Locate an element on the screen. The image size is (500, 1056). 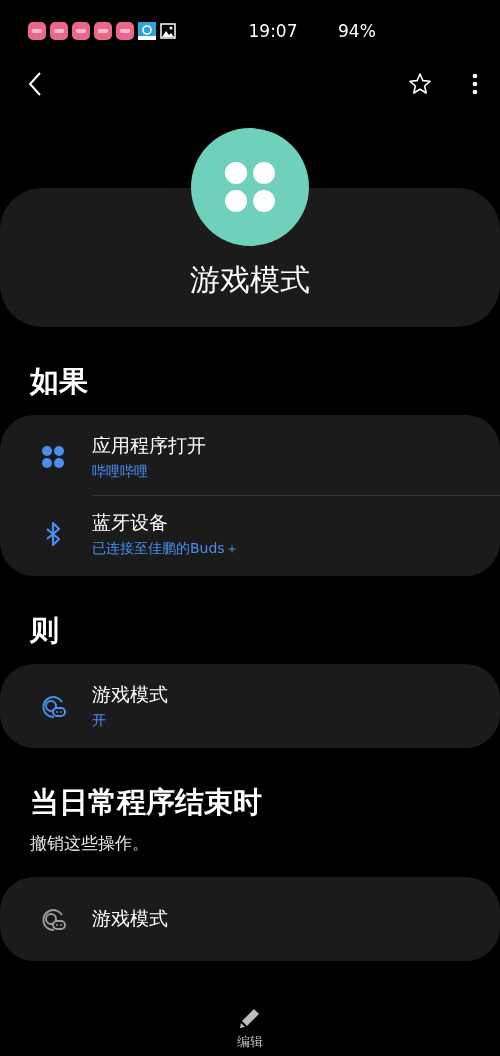
battery-level: 94% is located at coordinates (357, 31).